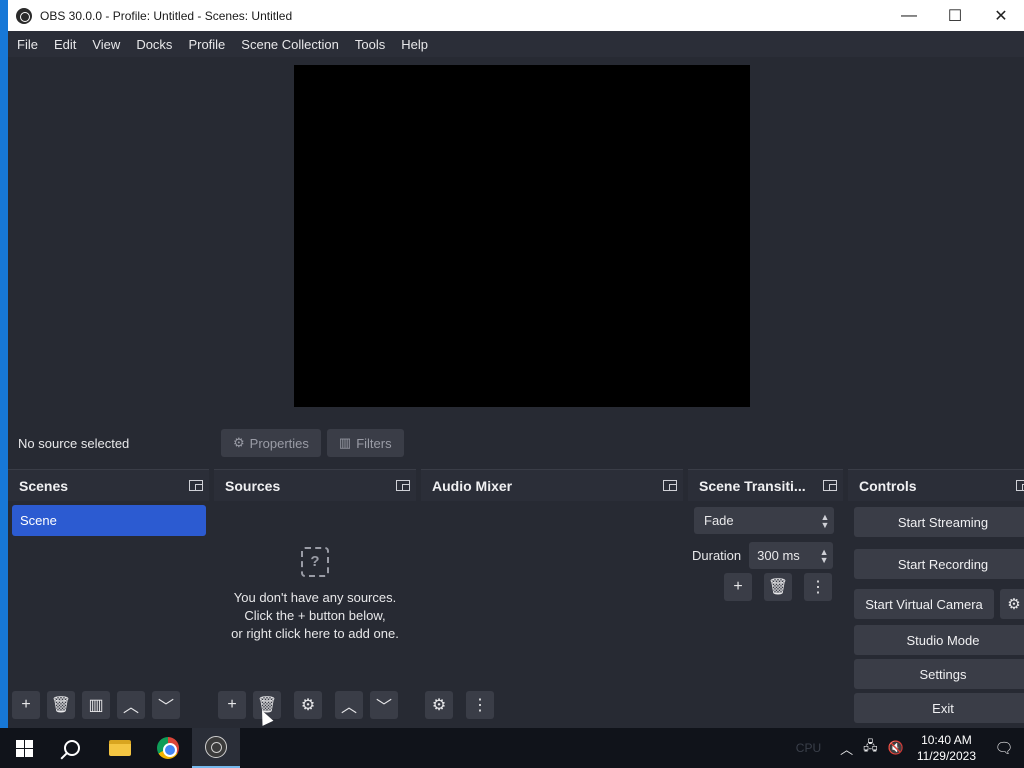 This screenshot has width=1024, height=768. I want to click on file-explorer-button, so click(120, 748).